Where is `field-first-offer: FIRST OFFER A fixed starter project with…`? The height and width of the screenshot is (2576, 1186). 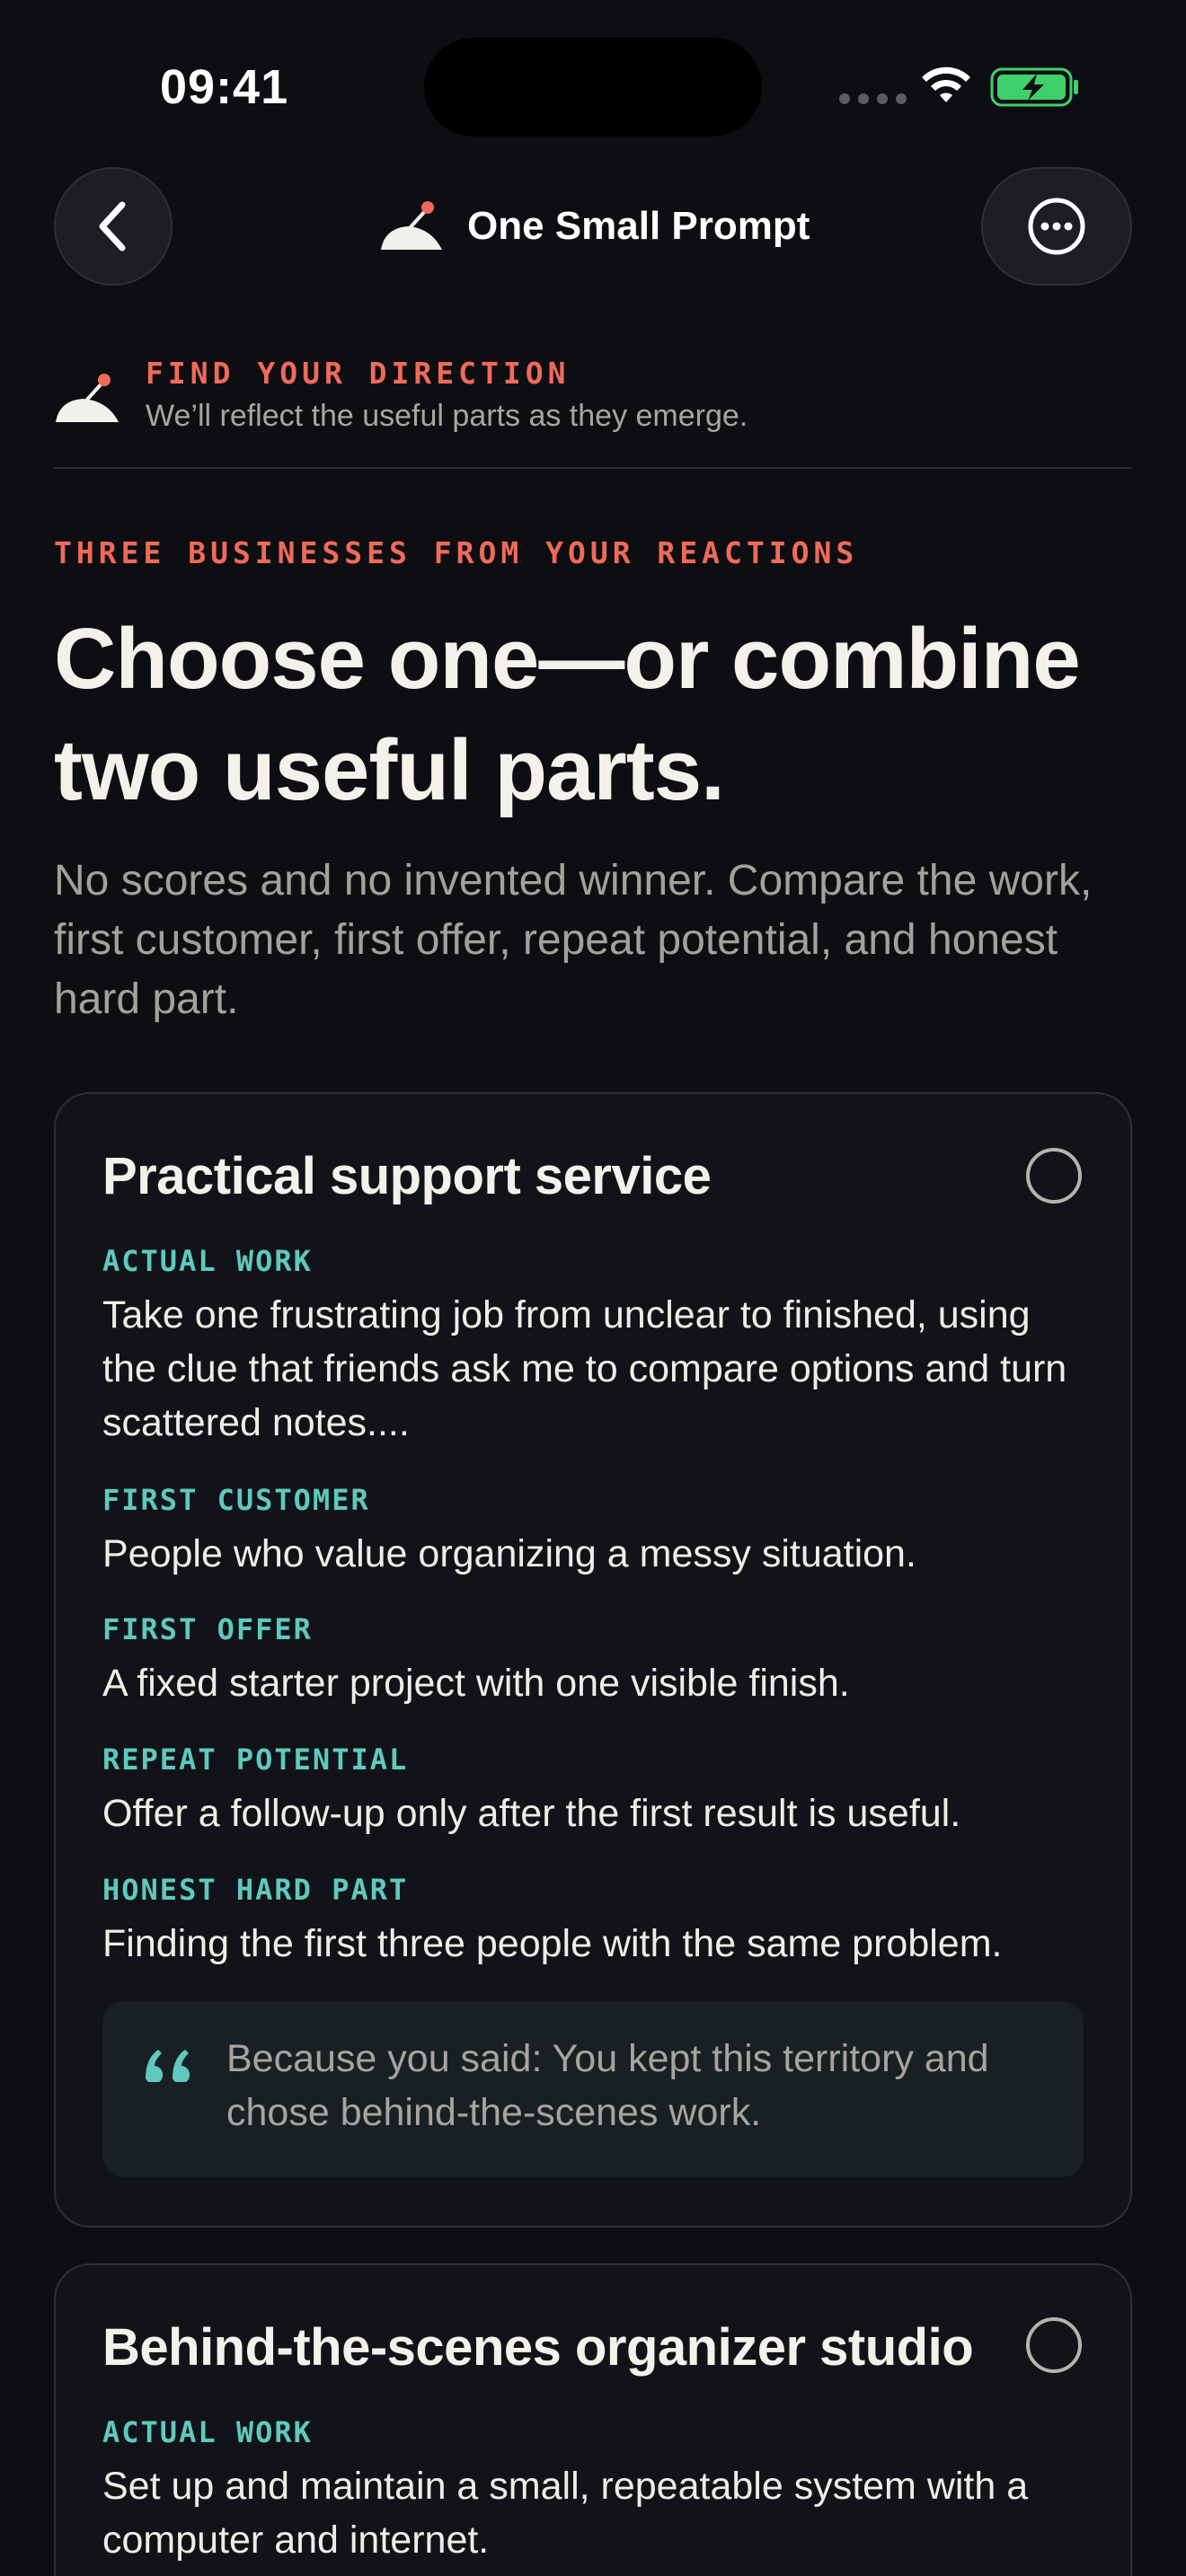 field-first-offer: FIRST OFFER A fixed starter project with… is located at coordinates (596, 1660).